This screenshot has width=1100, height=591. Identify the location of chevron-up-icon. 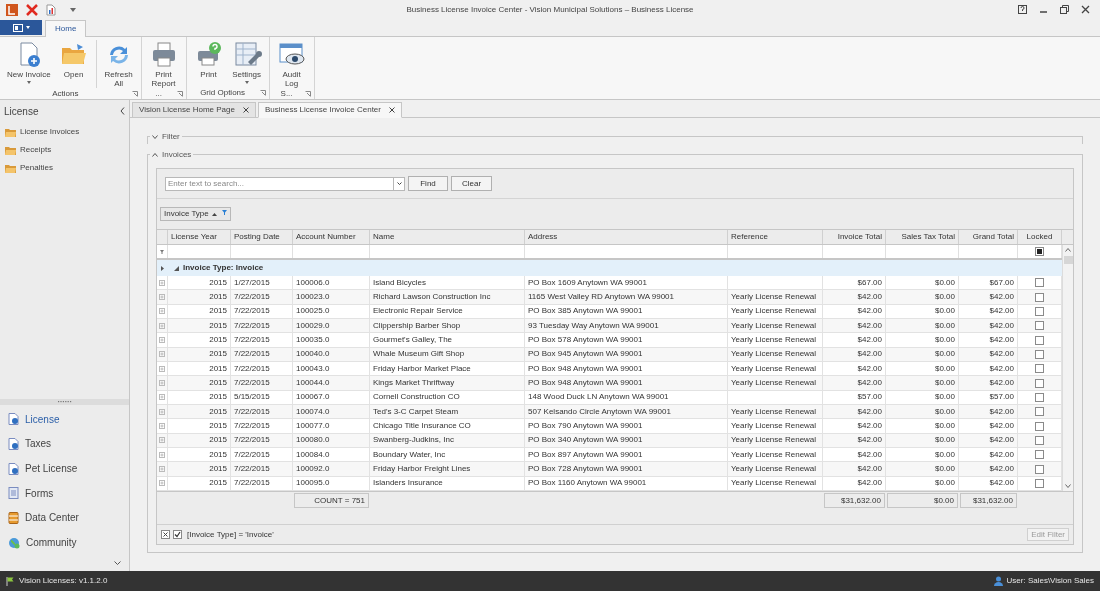
(155, 155).